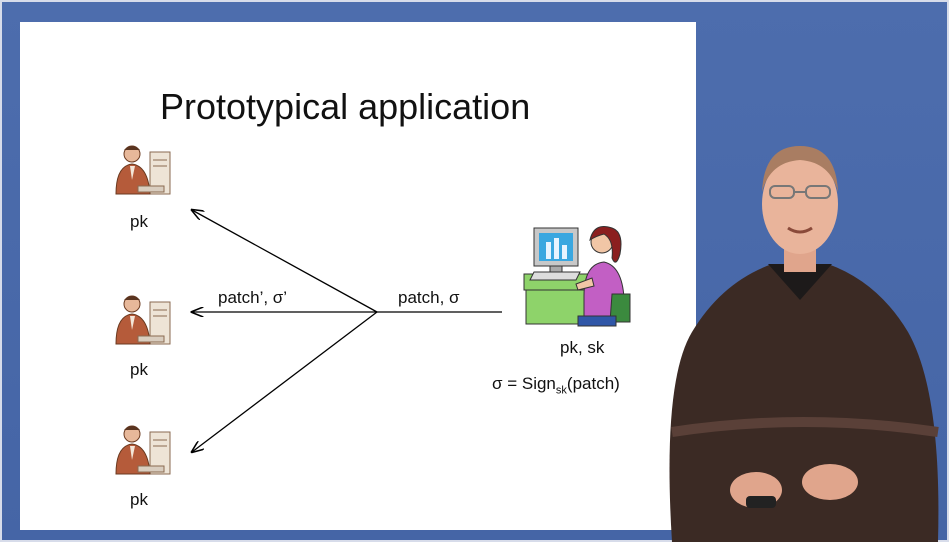 This screenshot has width=949, height=542. Describe the element at coordinates (285, 381) in the screenshot. I see `arrow-to-bottom` at that location.